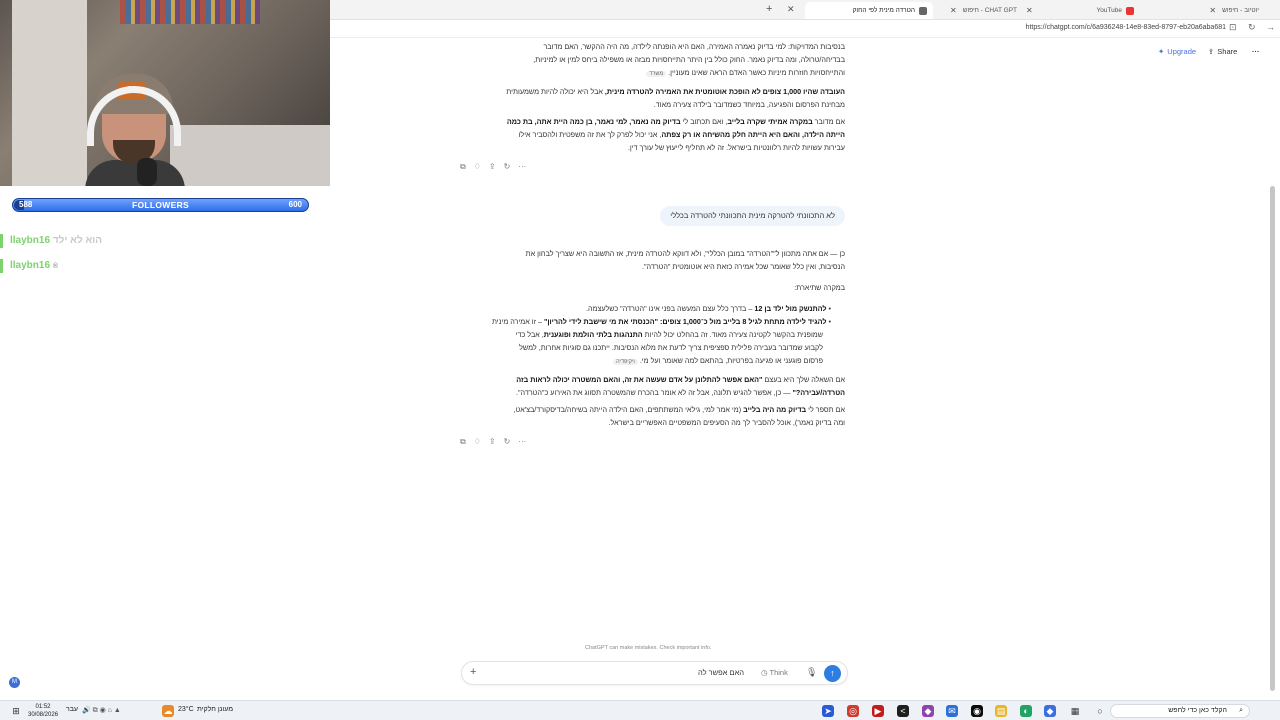  Describe the element at coordinates (49, 93) in the screenshot. I see `webcam-background-door` at that location.